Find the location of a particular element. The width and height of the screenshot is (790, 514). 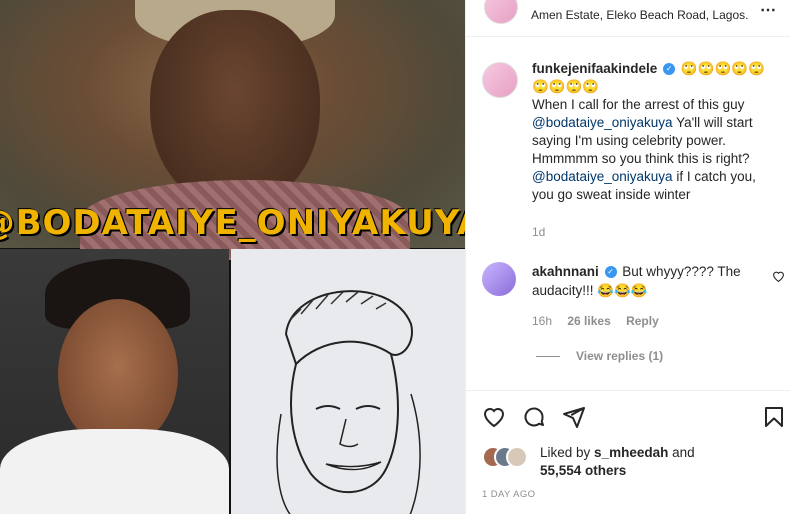

caption-text-1: When I call for the arrest of this guy is located at coordinates (638, 104).